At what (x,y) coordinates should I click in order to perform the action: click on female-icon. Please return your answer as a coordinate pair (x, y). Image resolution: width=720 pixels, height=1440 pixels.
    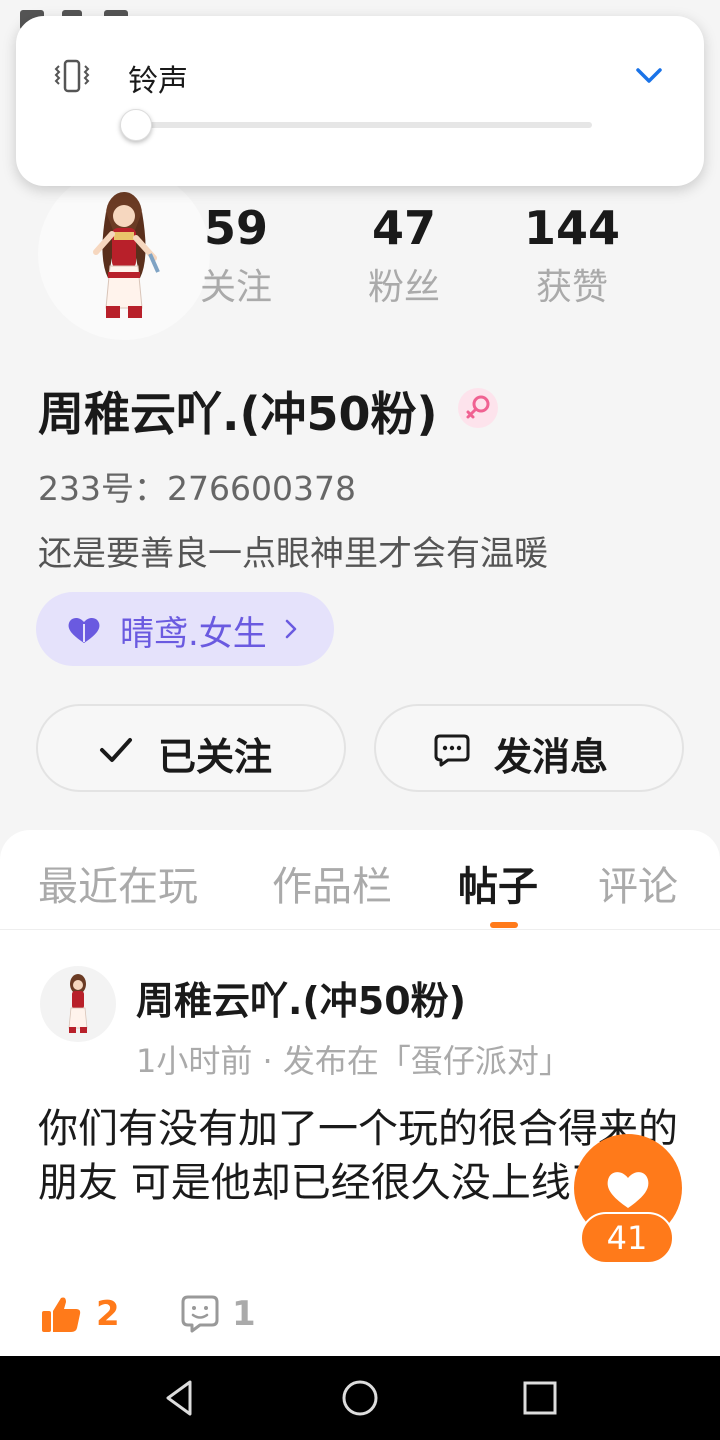
    Looking at the image, I should click on (478, 408).